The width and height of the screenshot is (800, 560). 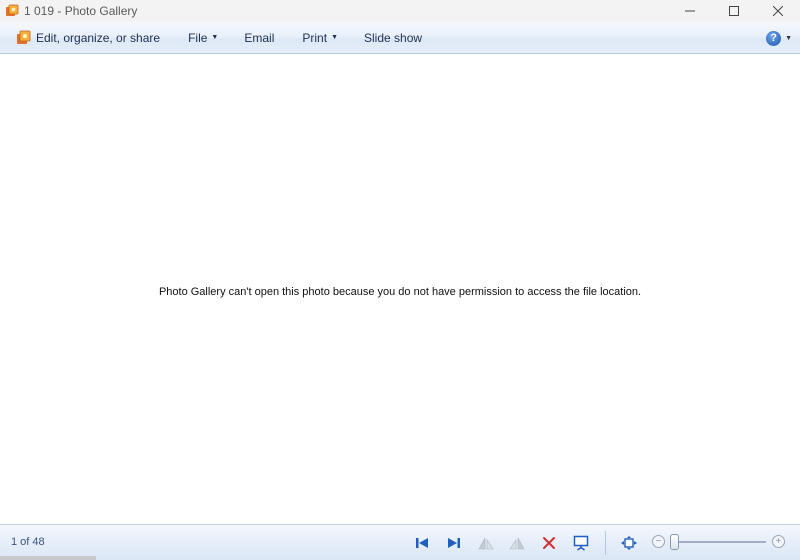 What do you see at coordinates (81, 11) in the screenshot?
I see `window-title: 1 019 - Photo Gallery` at bounding box center [81, 11].